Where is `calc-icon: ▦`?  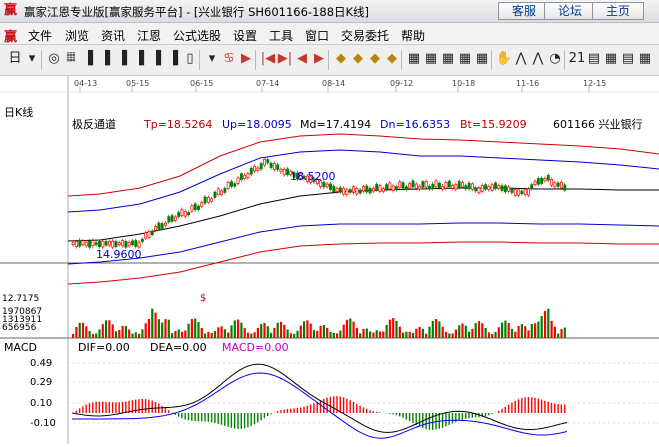 calc-icon: ▦ is located at coordinates (611, 59).